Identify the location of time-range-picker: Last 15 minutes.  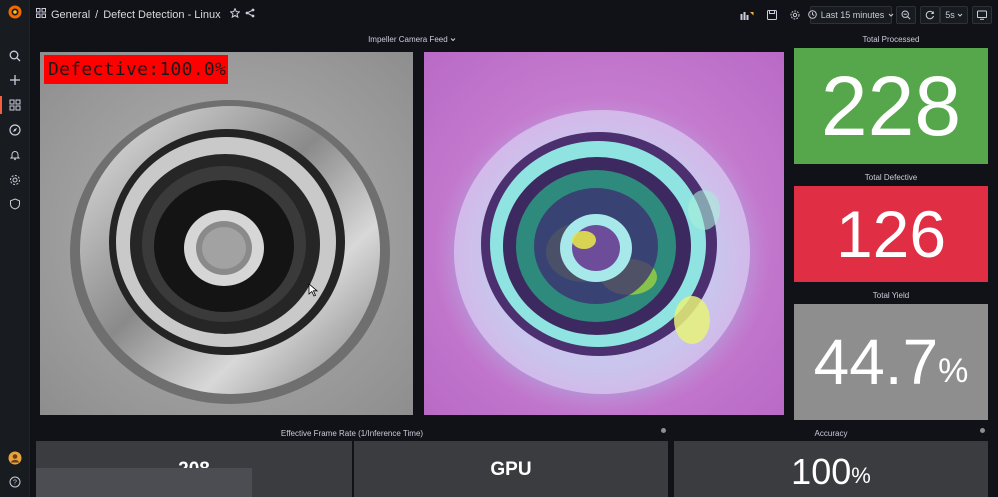
(850, 15).